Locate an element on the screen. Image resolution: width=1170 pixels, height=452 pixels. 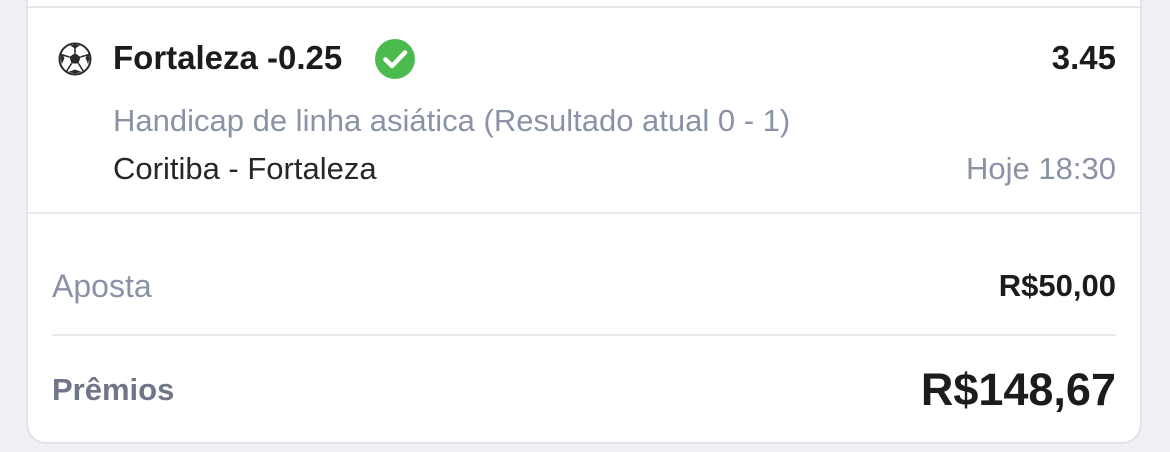
match-name: Coritiba - Fortaleza is located at coordinates (245, 168).